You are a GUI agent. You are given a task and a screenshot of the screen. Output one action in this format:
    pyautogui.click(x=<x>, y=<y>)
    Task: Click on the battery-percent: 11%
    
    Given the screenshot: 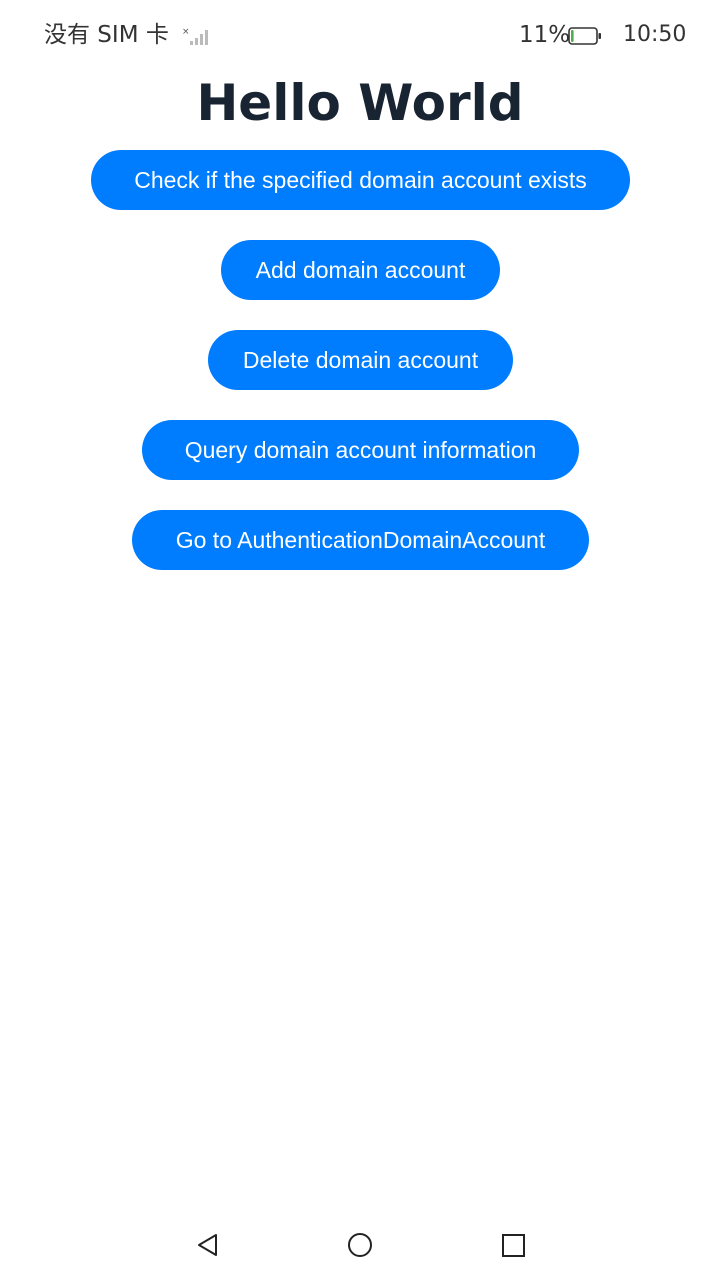 What is the action you would take?
    pyautogui.click(x=545, y=35)
    